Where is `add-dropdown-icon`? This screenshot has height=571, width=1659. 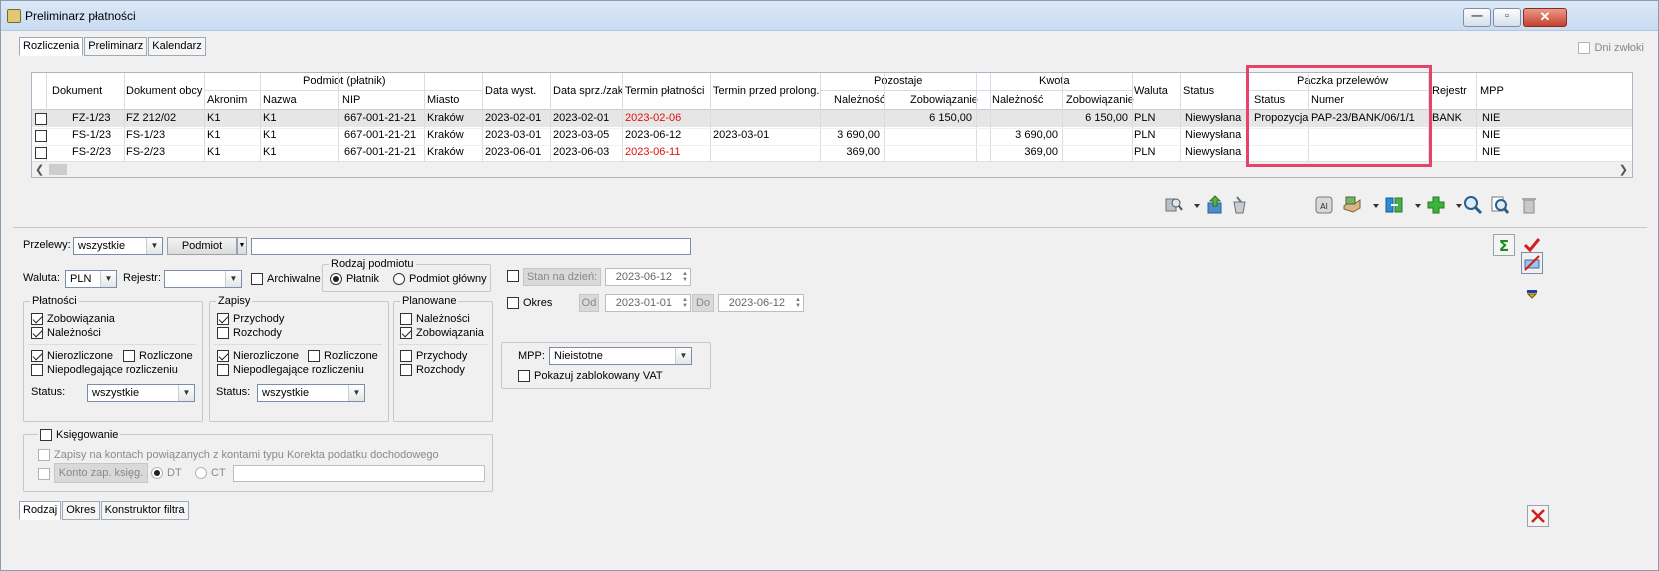 add-dropdown-icon is located at coordinates (1455, 205).